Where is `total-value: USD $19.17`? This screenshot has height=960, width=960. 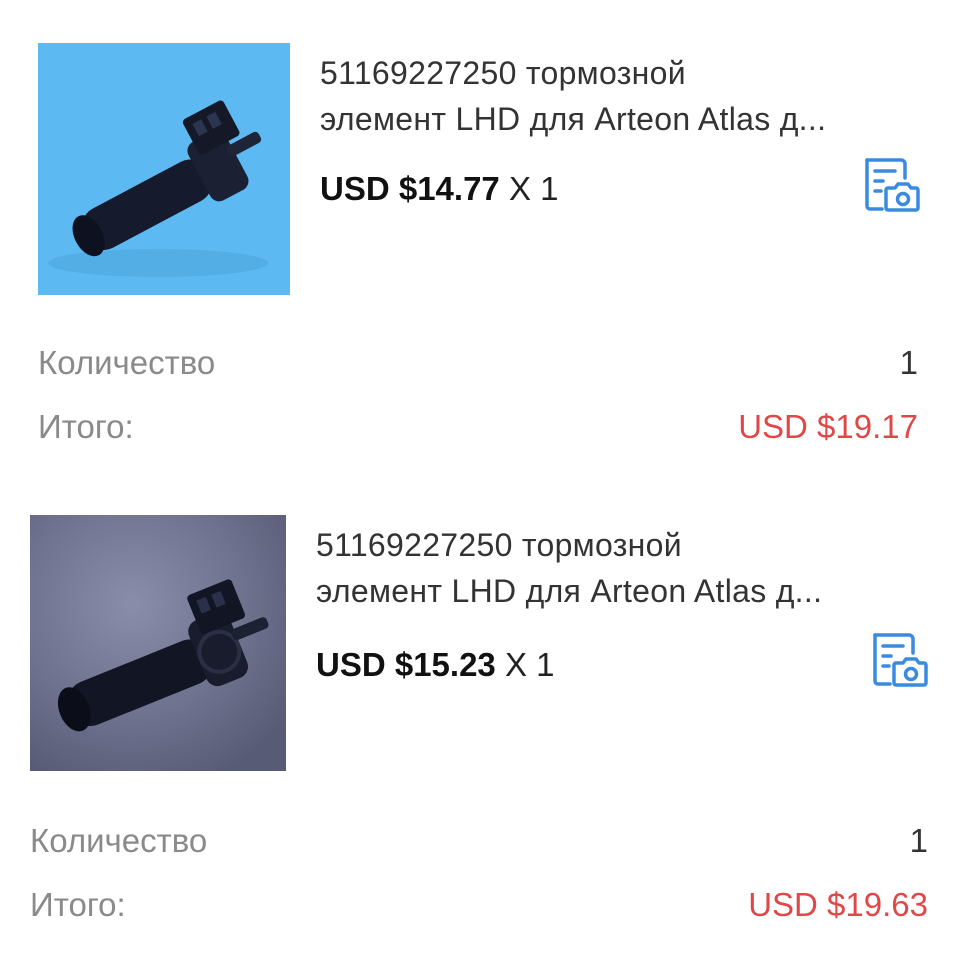 total-value: USD $19.17 is located at coordinates (828, 426).